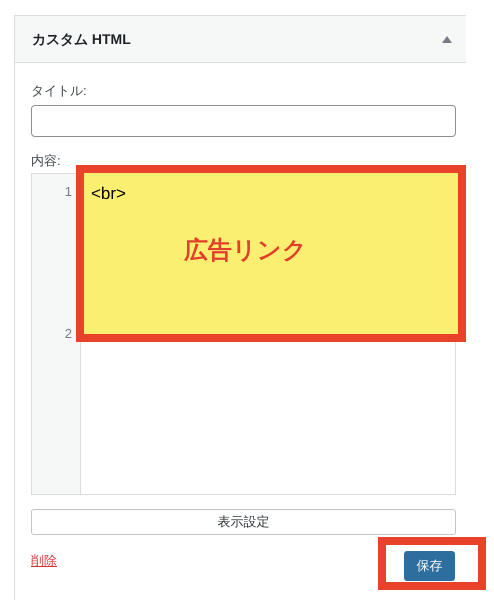 Image resolution: width=494 pixels, height=600 pixels. I want to click on widget-title: カスタム HTML, so click(81, 39).